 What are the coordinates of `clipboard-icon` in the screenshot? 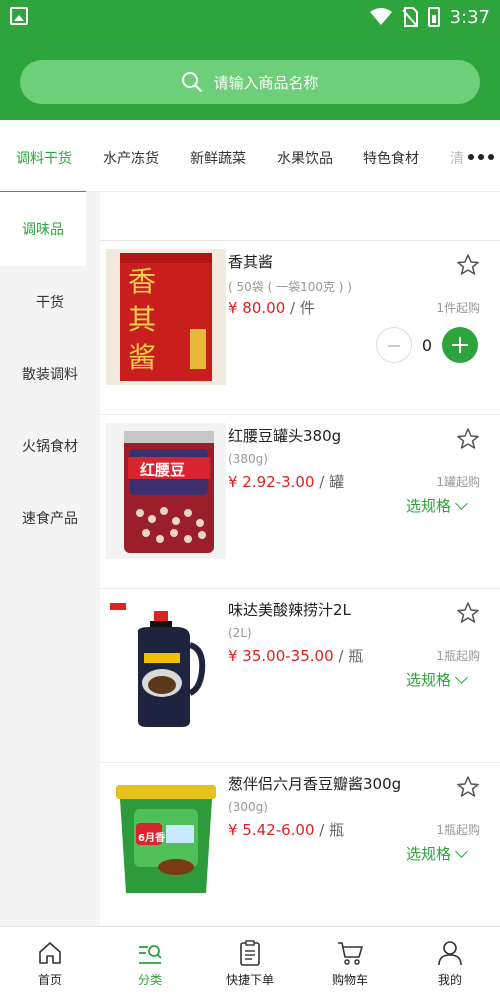 It's located at (250, 953).